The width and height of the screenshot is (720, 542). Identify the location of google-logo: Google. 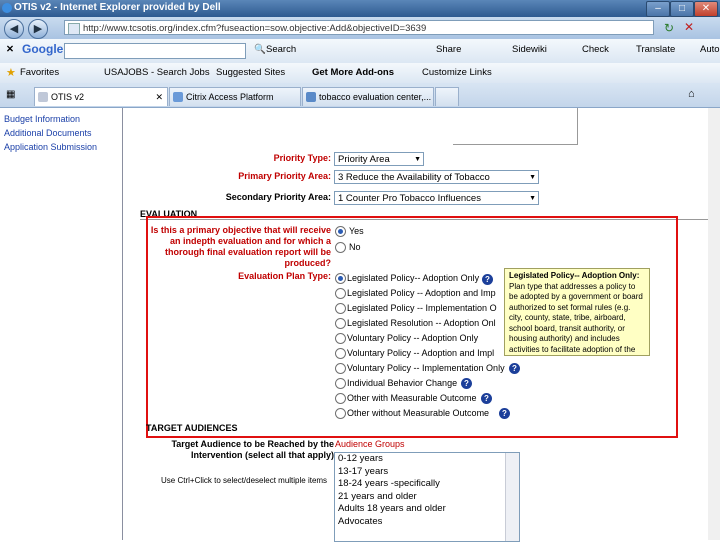
(43, 49).